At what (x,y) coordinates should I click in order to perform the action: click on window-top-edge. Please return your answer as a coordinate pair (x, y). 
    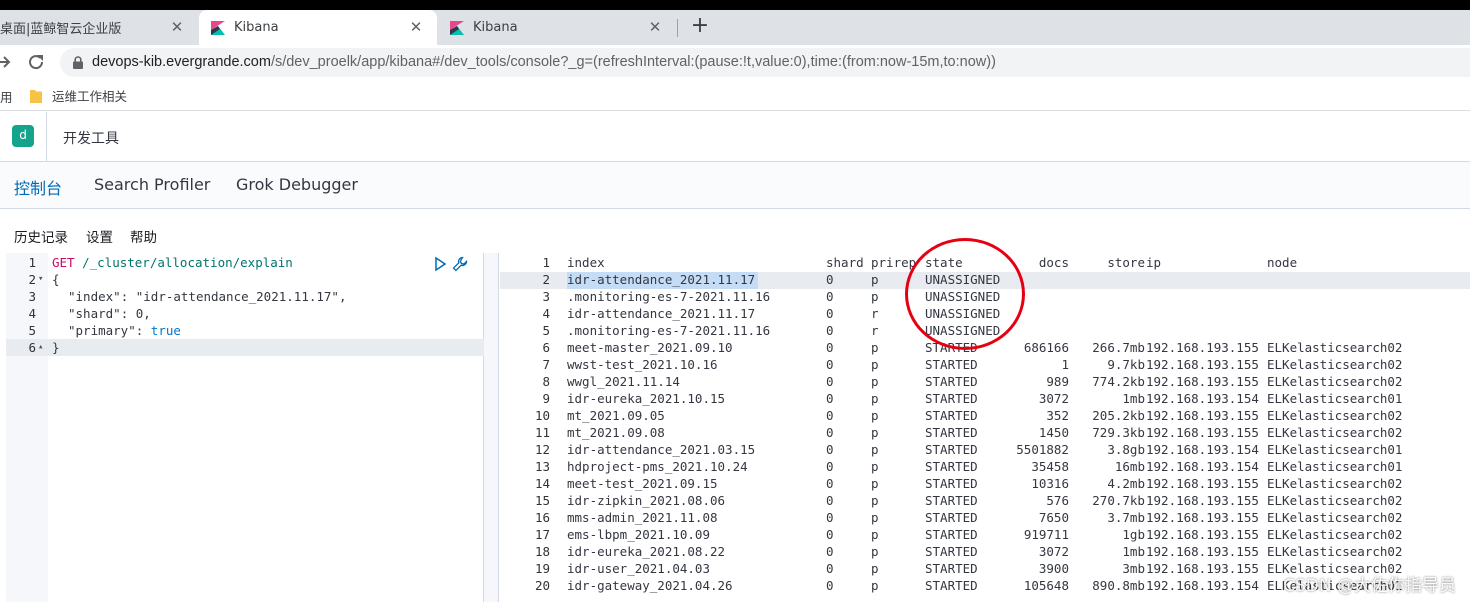
    Looking at the image, I should click on (735, 5).